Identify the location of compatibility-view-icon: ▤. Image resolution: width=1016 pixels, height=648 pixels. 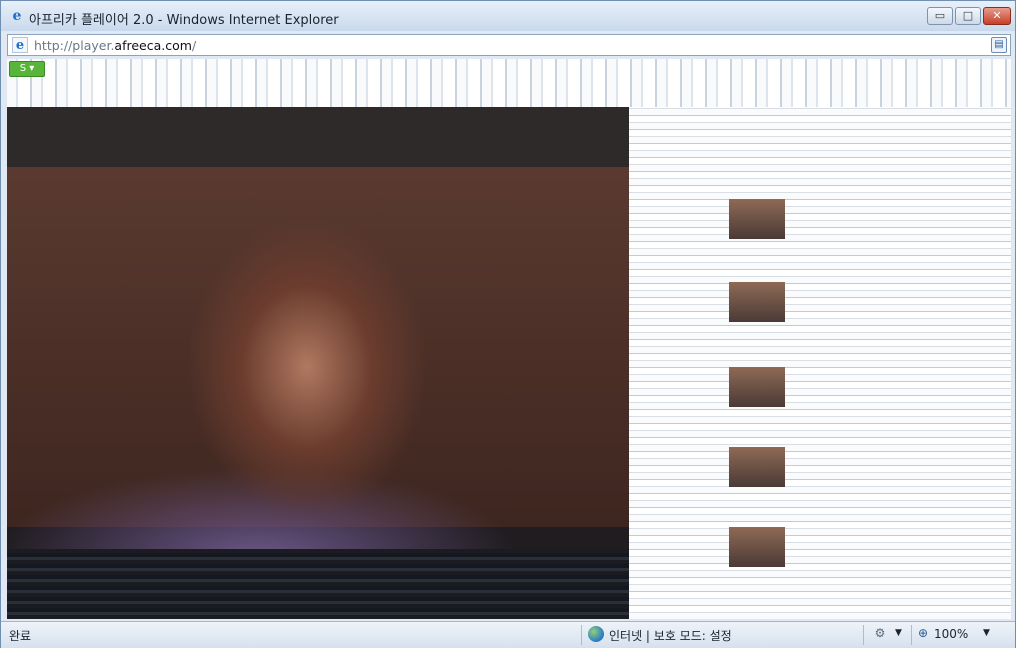
(999, 45).